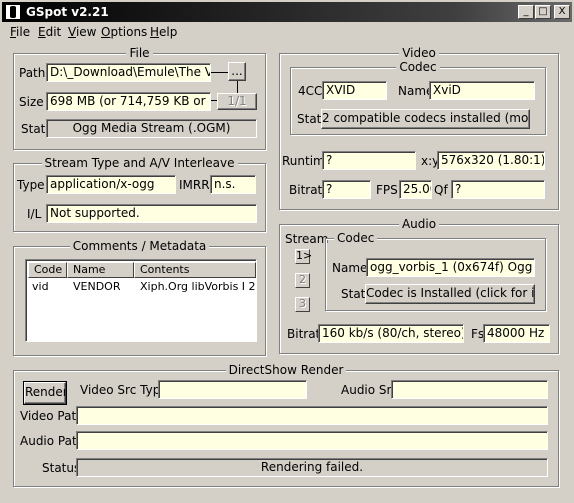 The image size is (574, 503). I want to click on video-path-label: Video Path, so click(52, 416).